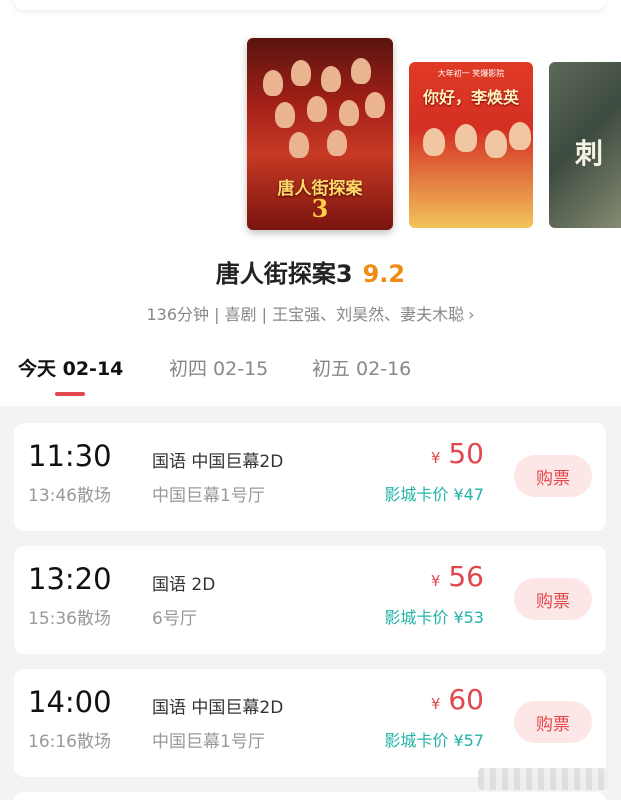 The image size is (621, 800). What do you see at coordinates (434, 617) in the screenshot?
I see `member-card-price: 影城卡价 ¥53` at bounding box center [434, 617].